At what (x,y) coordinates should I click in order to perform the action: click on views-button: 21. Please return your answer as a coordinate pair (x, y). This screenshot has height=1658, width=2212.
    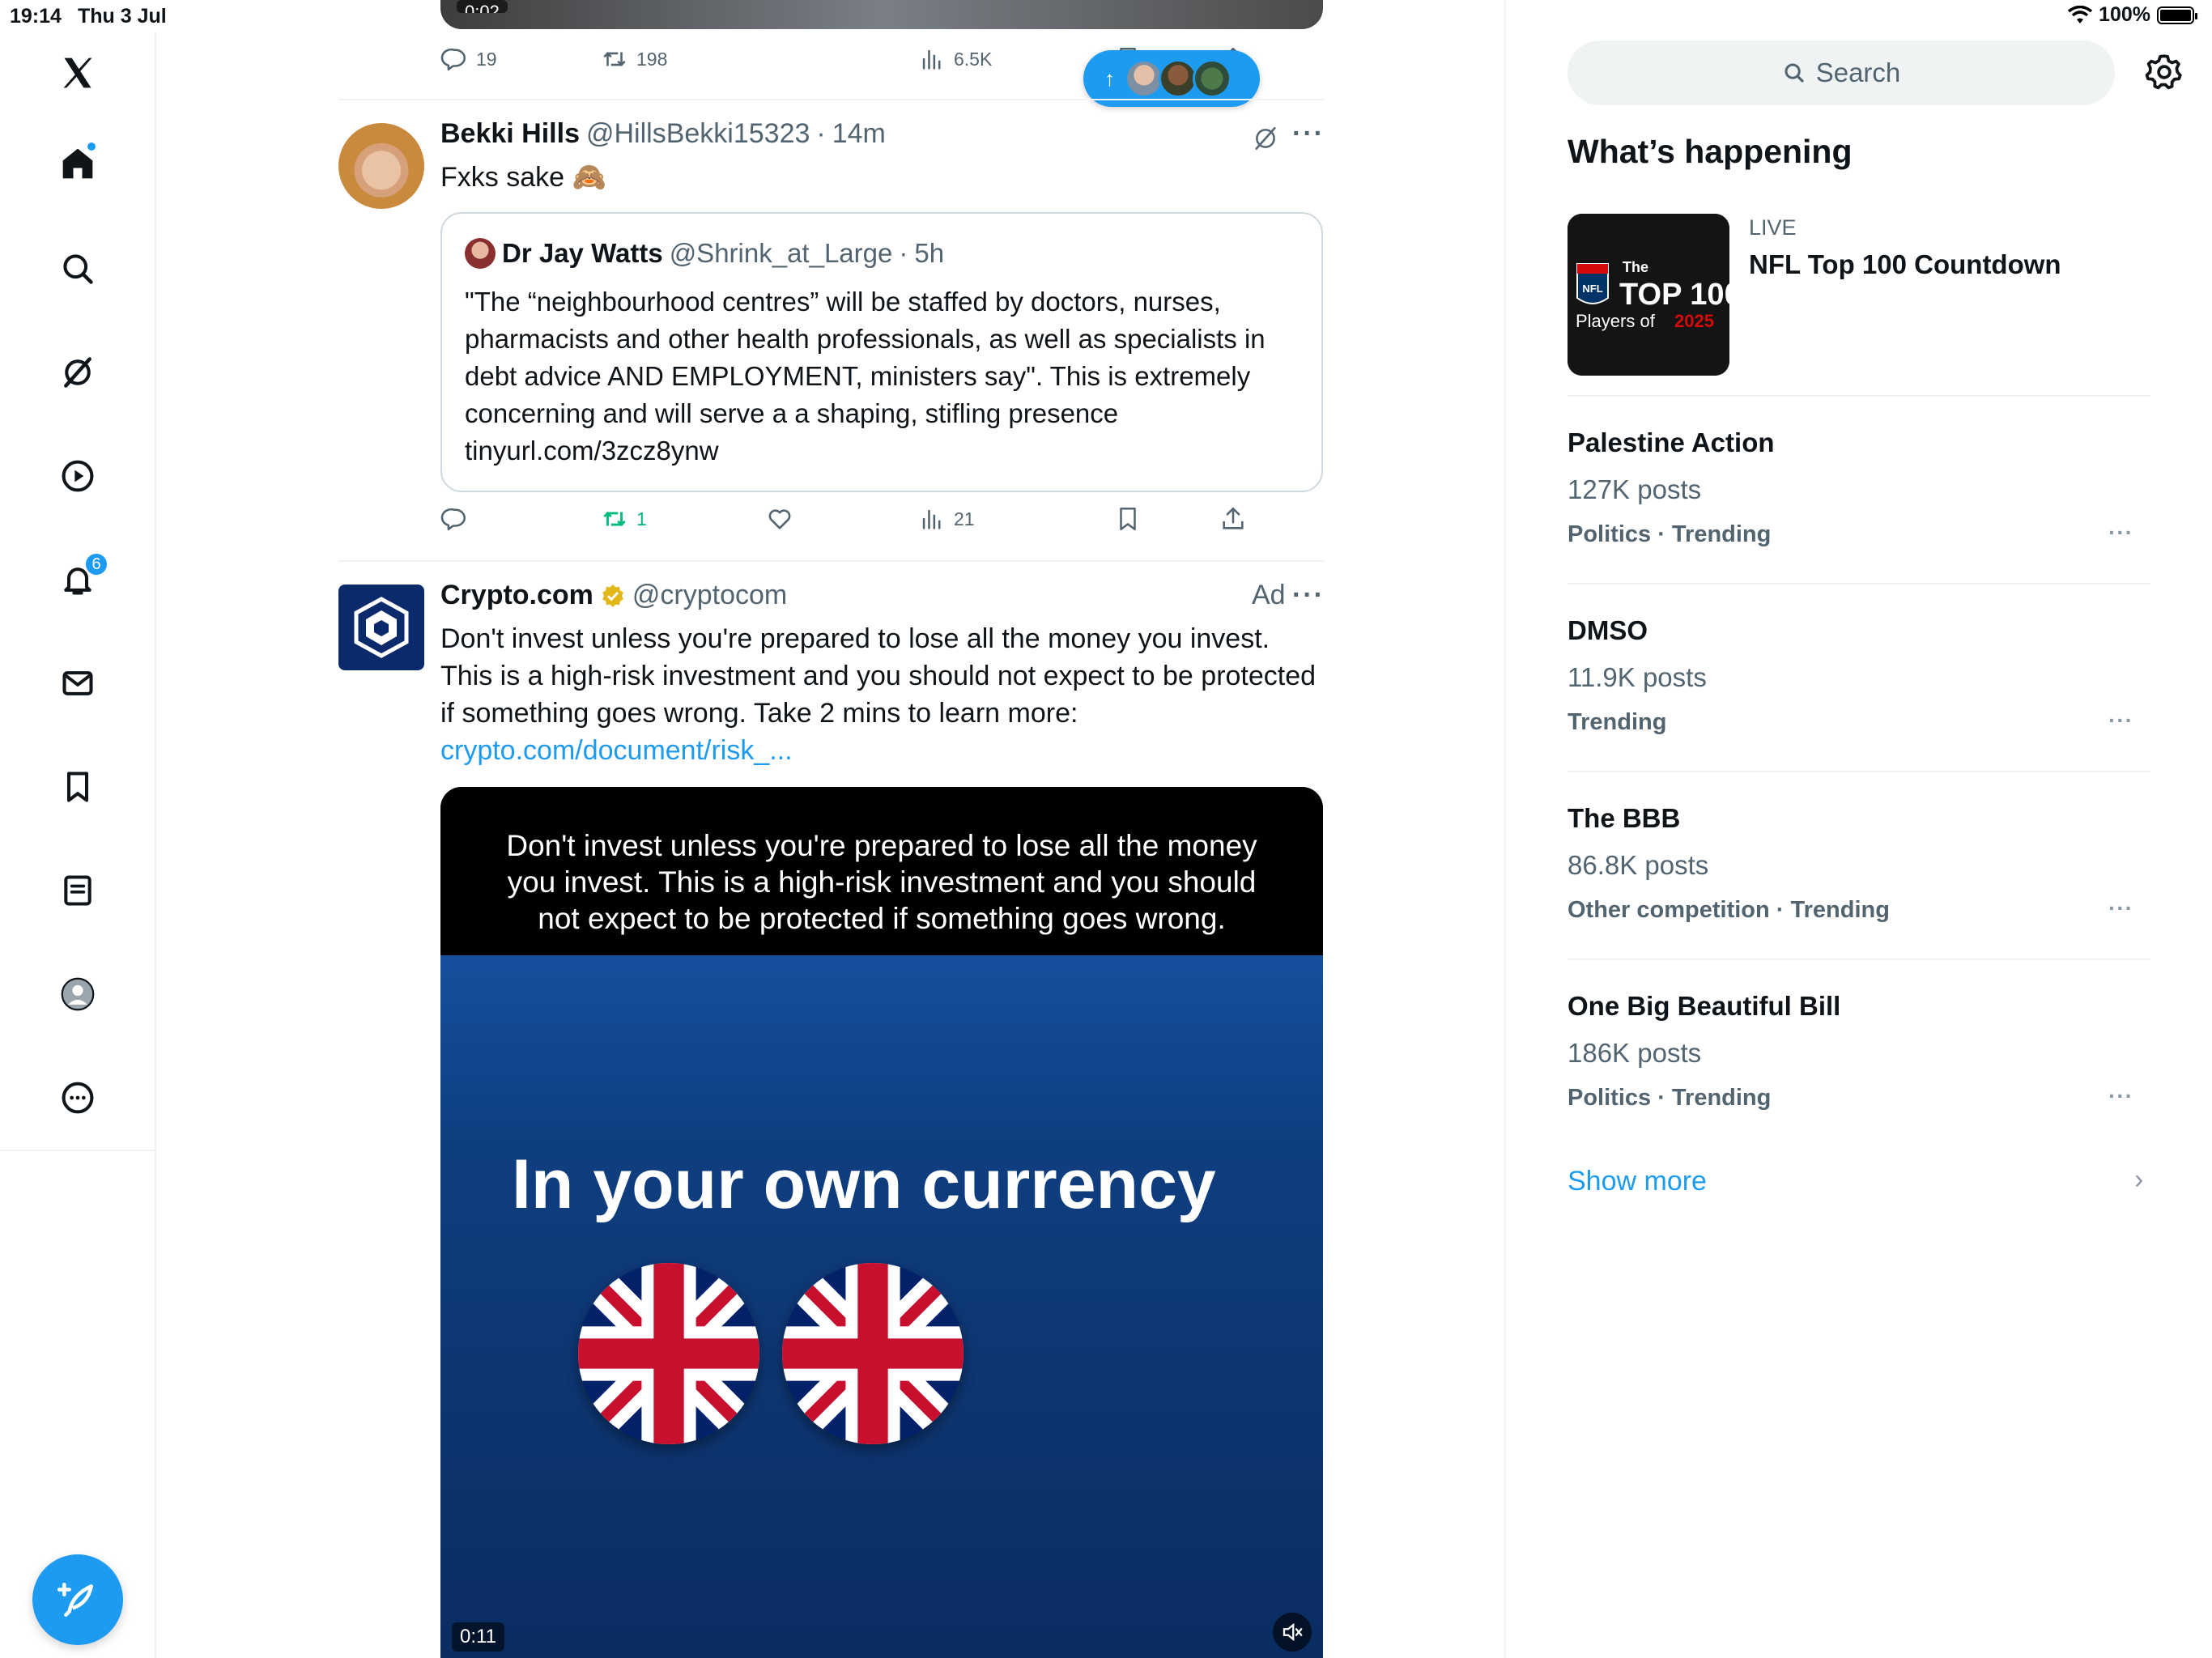
    Looking at the image, I should click on (946, 519).